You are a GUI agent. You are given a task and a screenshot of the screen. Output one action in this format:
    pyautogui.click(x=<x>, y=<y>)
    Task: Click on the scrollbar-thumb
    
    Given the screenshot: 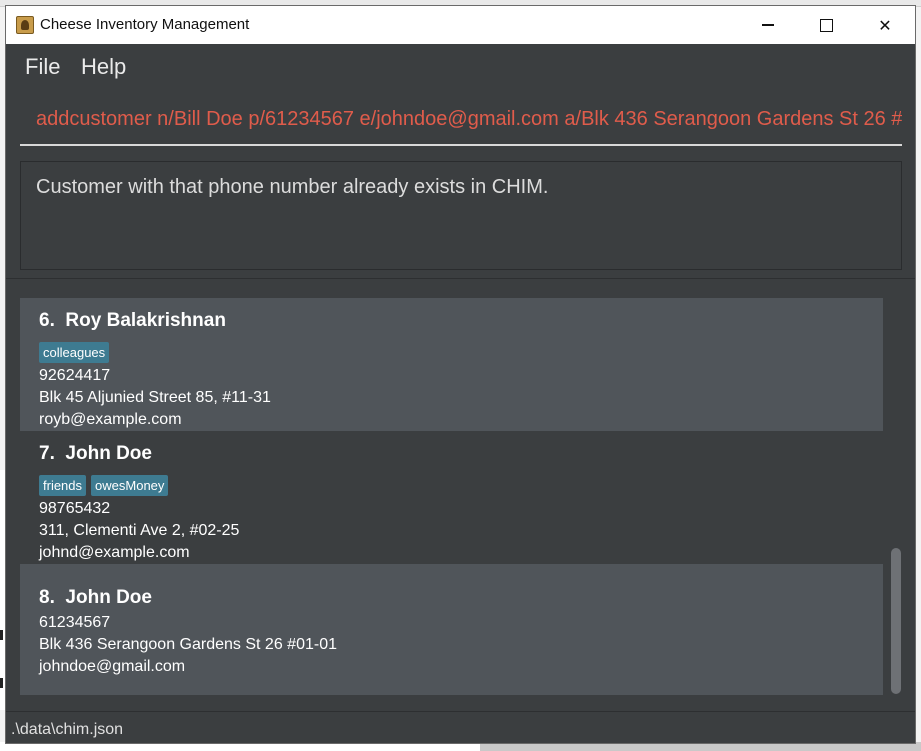 What is the action you would take?
    pyautogui.click(x=896, y=621)
    